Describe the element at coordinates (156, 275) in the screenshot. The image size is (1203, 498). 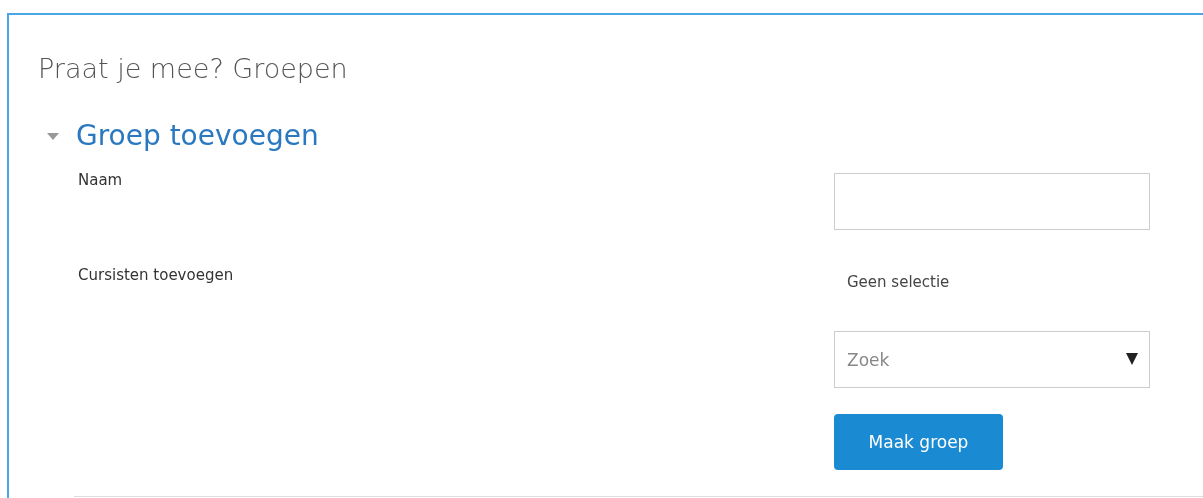
I see `field-label: Cursisten toevoegen` at that location.